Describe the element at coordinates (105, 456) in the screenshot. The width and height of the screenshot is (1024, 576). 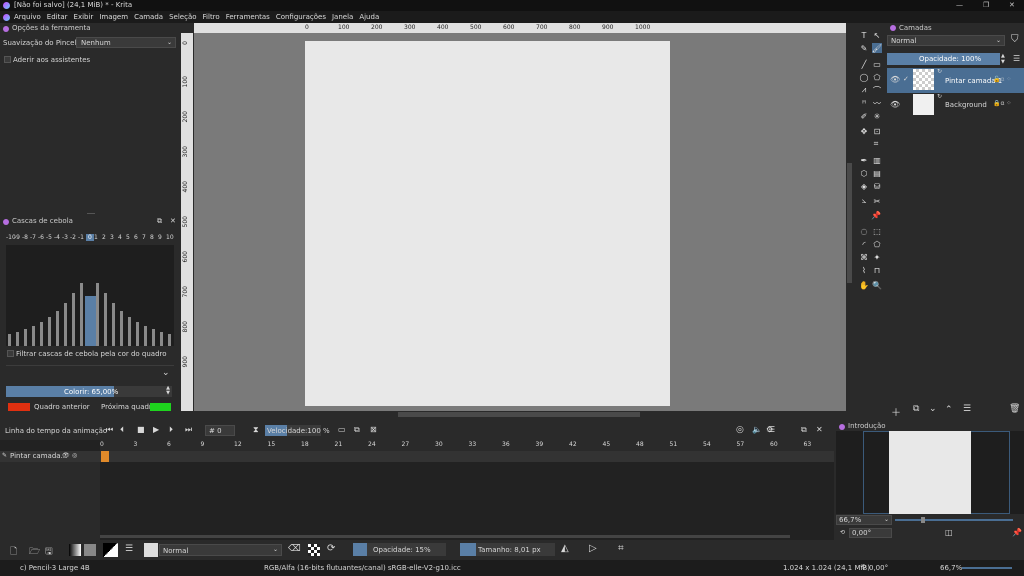
I see `current-frame-cell` at that location.